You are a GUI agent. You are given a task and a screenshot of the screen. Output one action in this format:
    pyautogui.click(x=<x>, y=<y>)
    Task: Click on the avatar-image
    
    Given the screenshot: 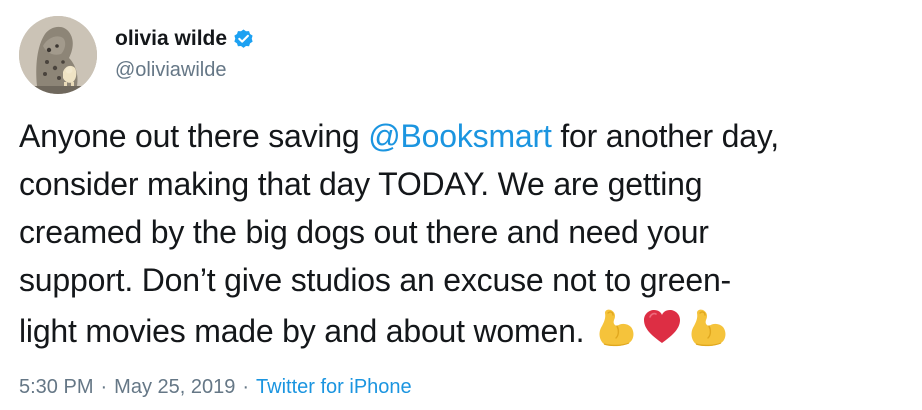 What is the action you would take?
    pyautogui.click(x=58, y=55)
    